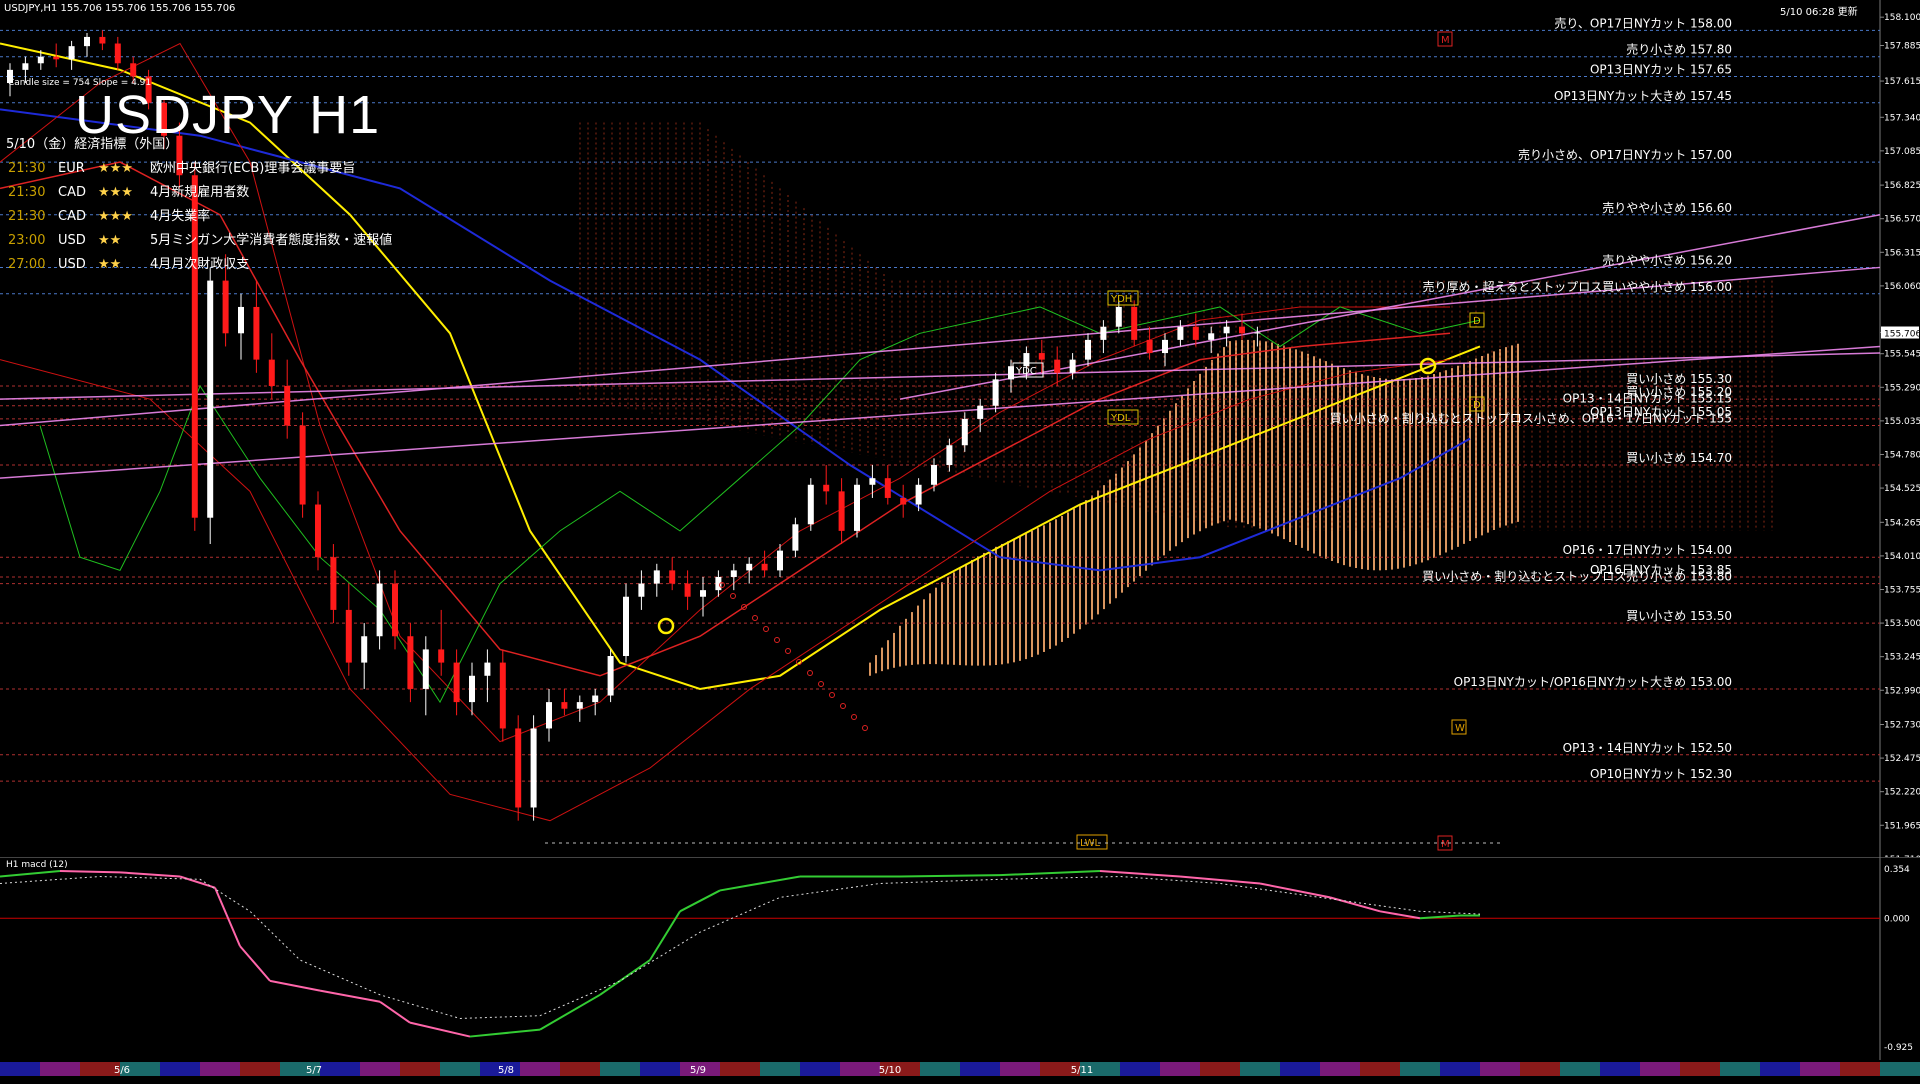 The image size is (1920, 1084). What do you see at coordinates (1902, 253) in the screenshot?
I see `price-tick-label: 156.315` at bounding box center [1902, 253].